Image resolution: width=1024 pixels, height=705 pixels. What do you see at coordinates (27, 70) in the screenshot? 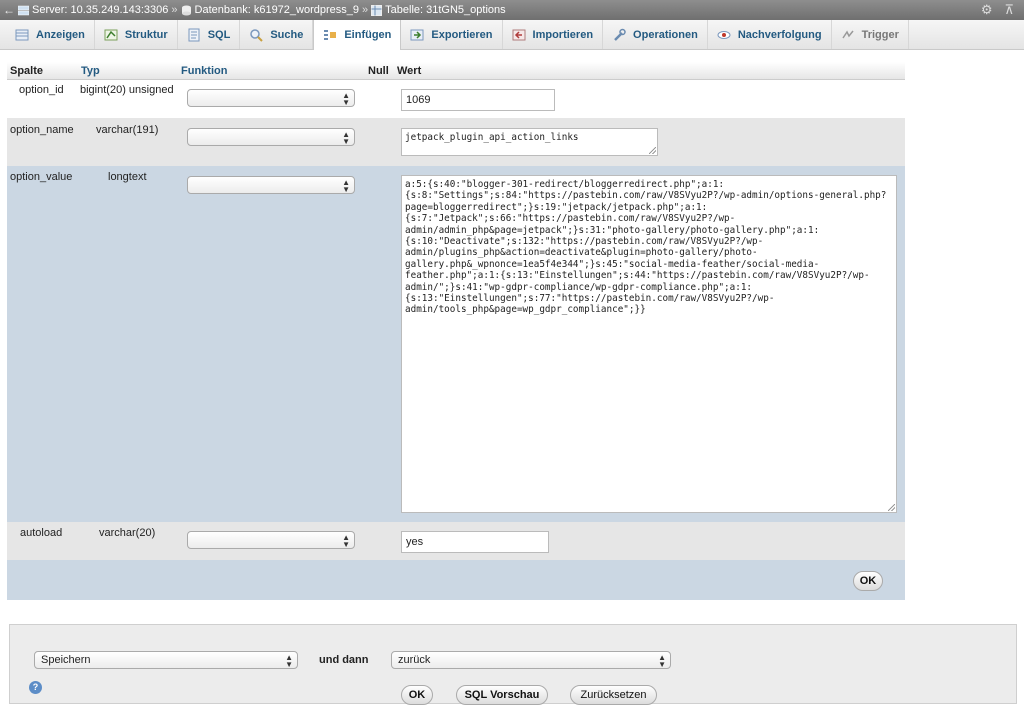
I see `header-spalte: Spalte` at bounding box center [27, 70].